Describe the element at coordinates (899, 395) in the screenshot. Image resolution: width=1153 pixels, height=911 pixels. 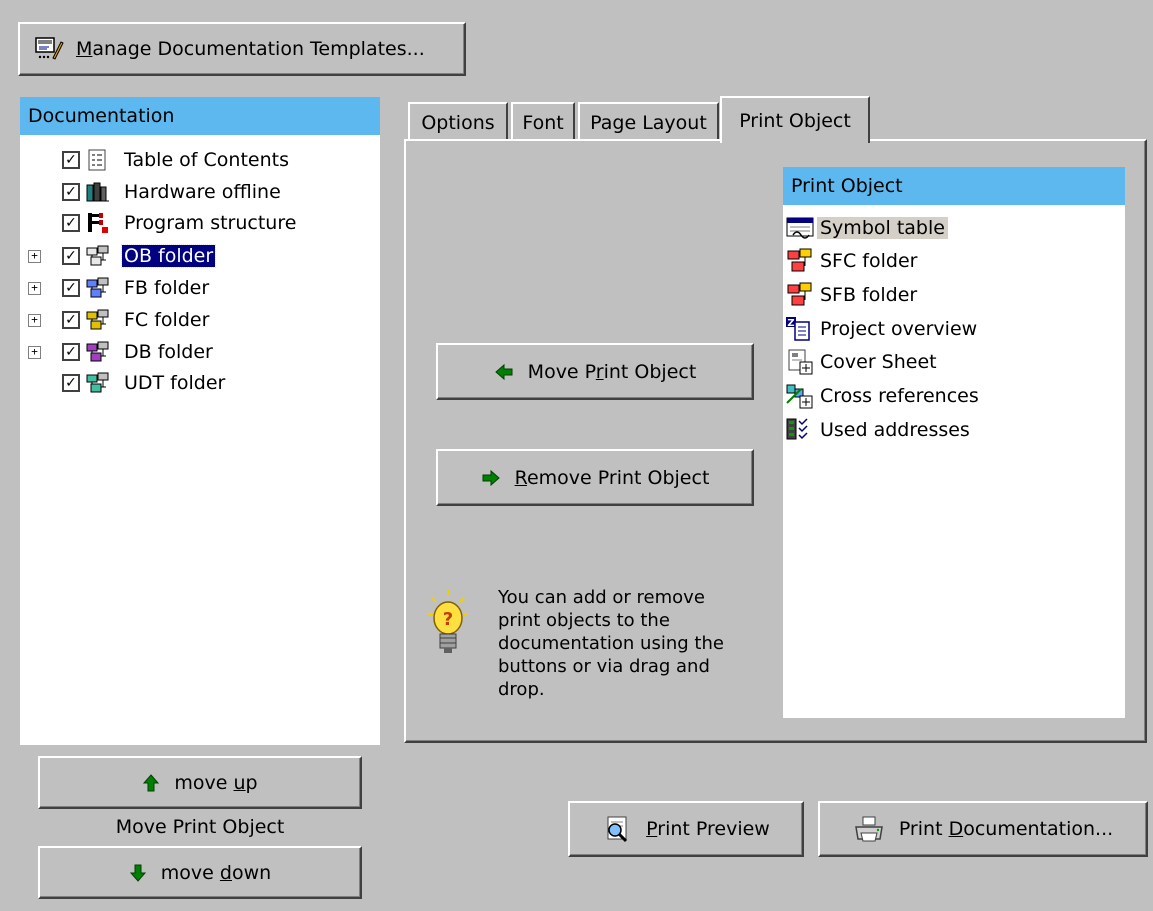
I see `print-object-item-label: Cross references` at that location.